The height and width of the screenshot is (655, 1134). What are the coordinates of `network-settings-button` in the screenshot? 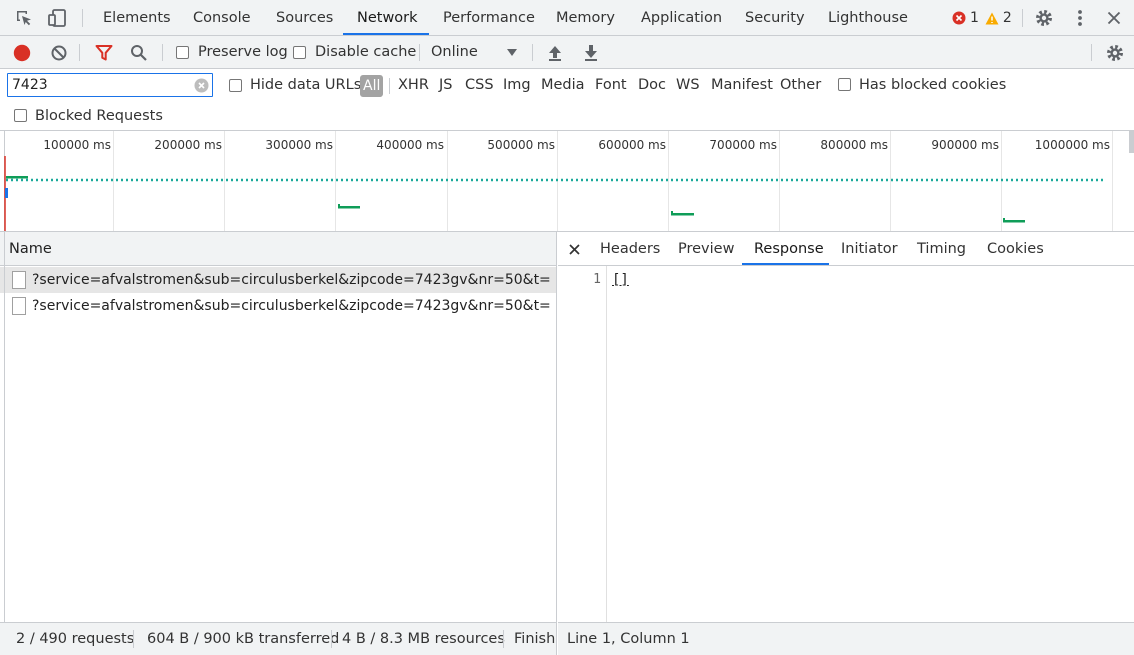 It's located at (1115, 52).